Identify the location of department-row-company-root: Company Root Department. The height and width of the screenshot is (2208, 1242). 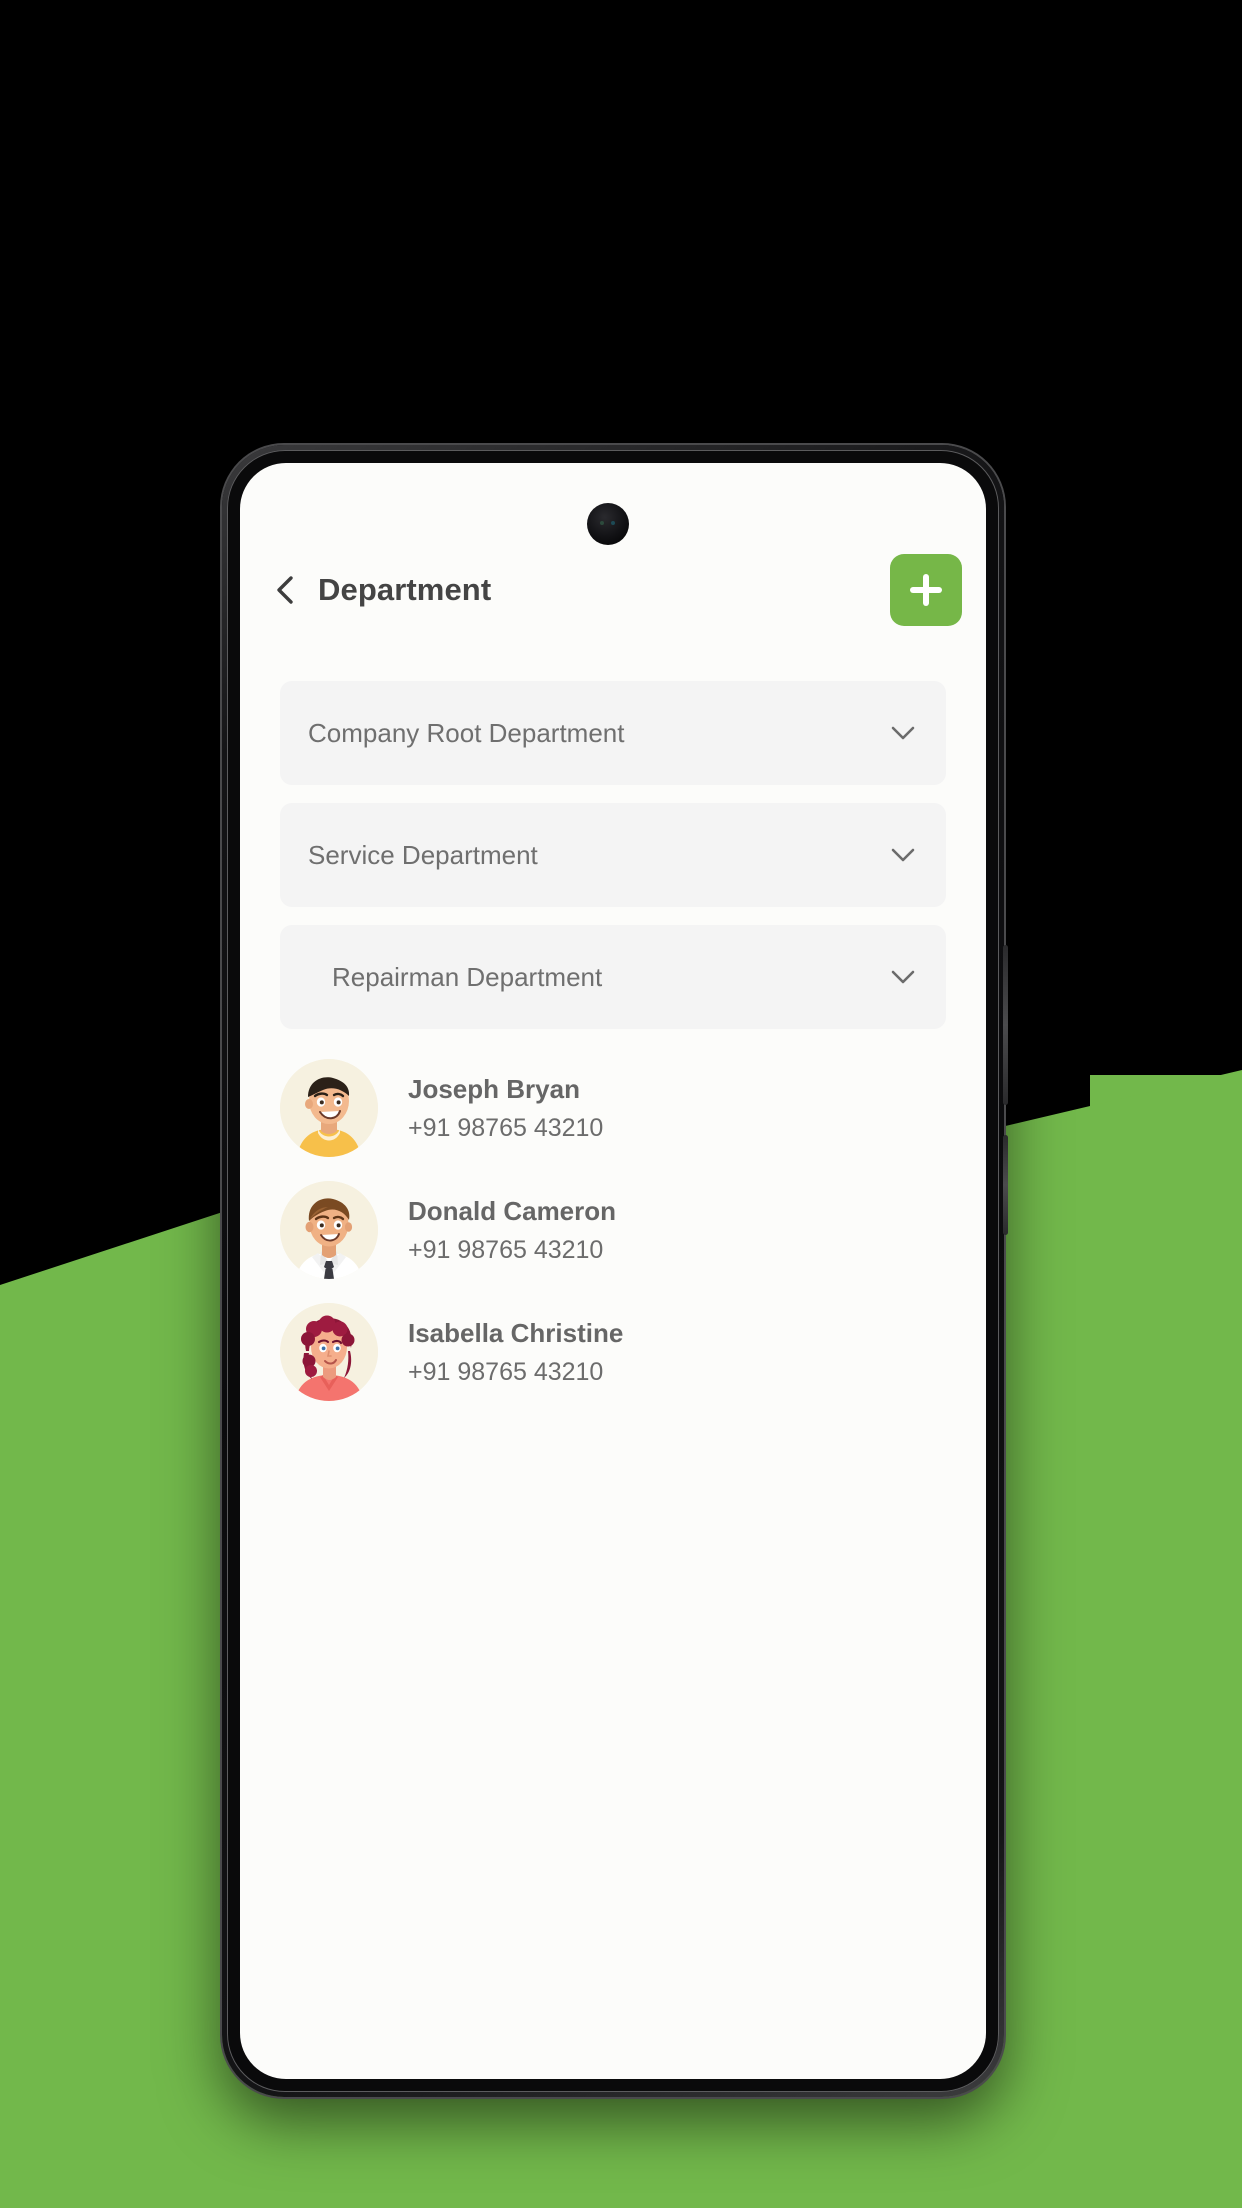
(613, 733).